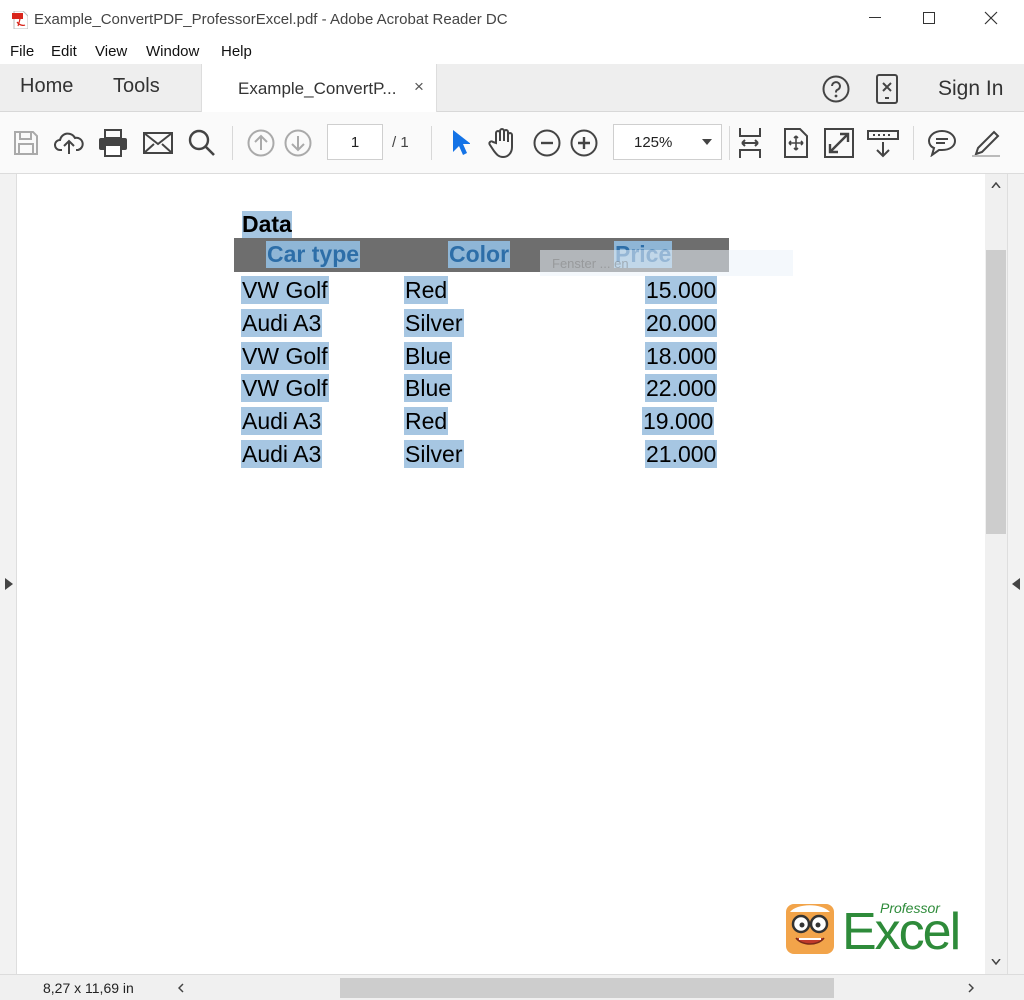  Describe the element at coordinates (181, 988) in the screenshot. I see `scroll-left-icon` at that location.